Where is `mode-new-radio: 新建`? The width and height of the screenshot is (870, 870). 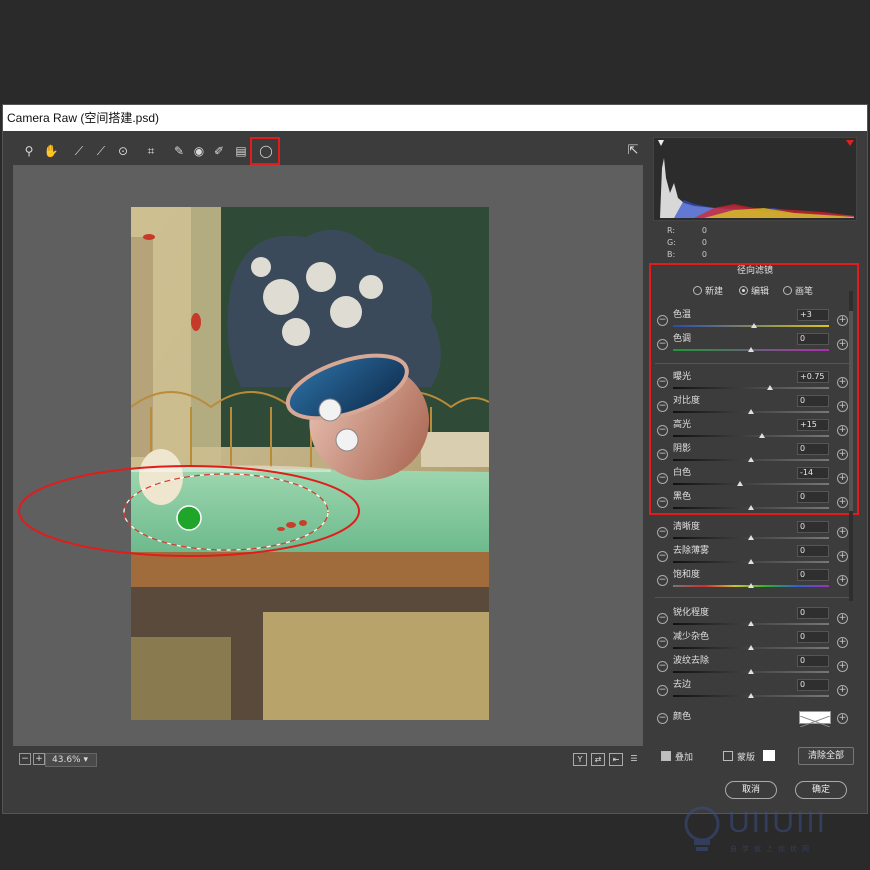
mode-new-radio: 新建 is located at coordinates (708, 290).